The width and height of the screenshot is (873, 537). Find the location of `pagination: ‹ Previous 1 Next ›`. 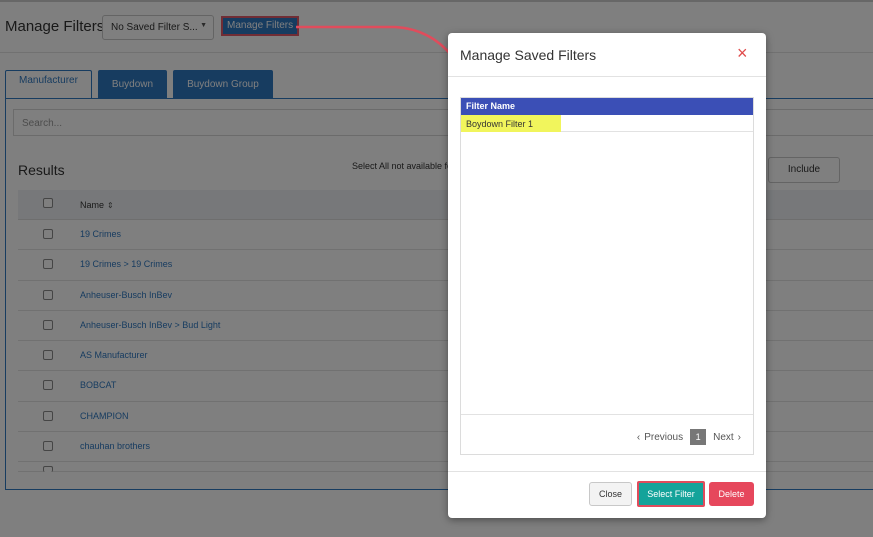

pagination: ‹ Previous 1 Next › is located at coordinates (689, 437).